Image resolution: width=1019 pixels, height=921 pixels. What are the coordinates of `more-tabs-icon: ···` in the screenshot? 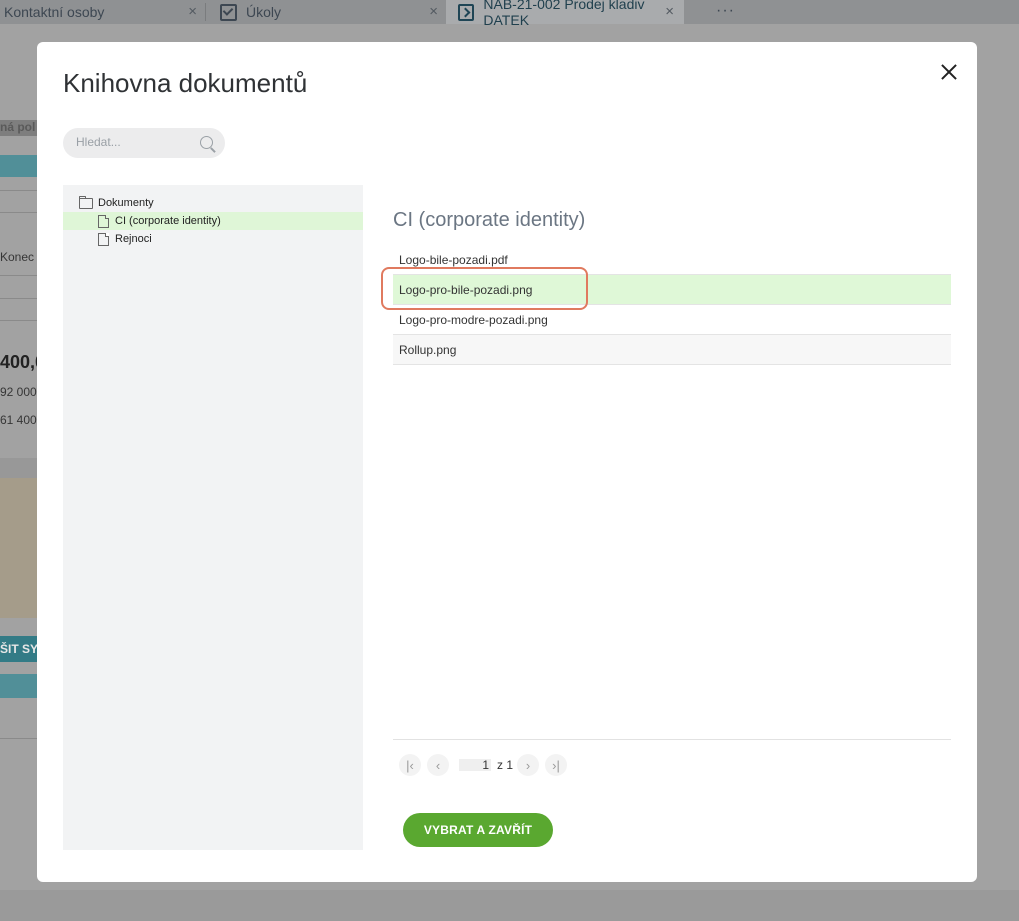 It's located at (725, 11).